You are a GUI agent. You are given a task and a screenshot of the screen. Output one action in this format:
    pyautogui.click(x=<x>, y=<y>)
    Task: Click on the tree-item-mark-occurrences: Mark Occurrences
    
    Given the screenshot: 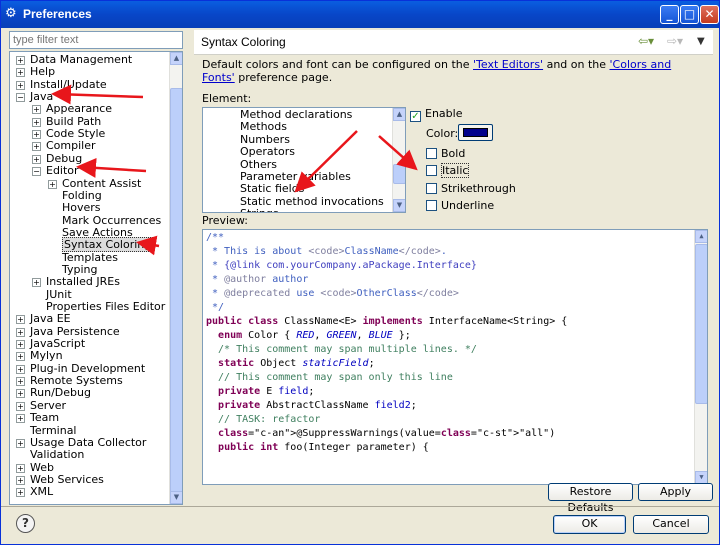 What is the action you would take?
    pyautogui.click(x=104, y=220)
    